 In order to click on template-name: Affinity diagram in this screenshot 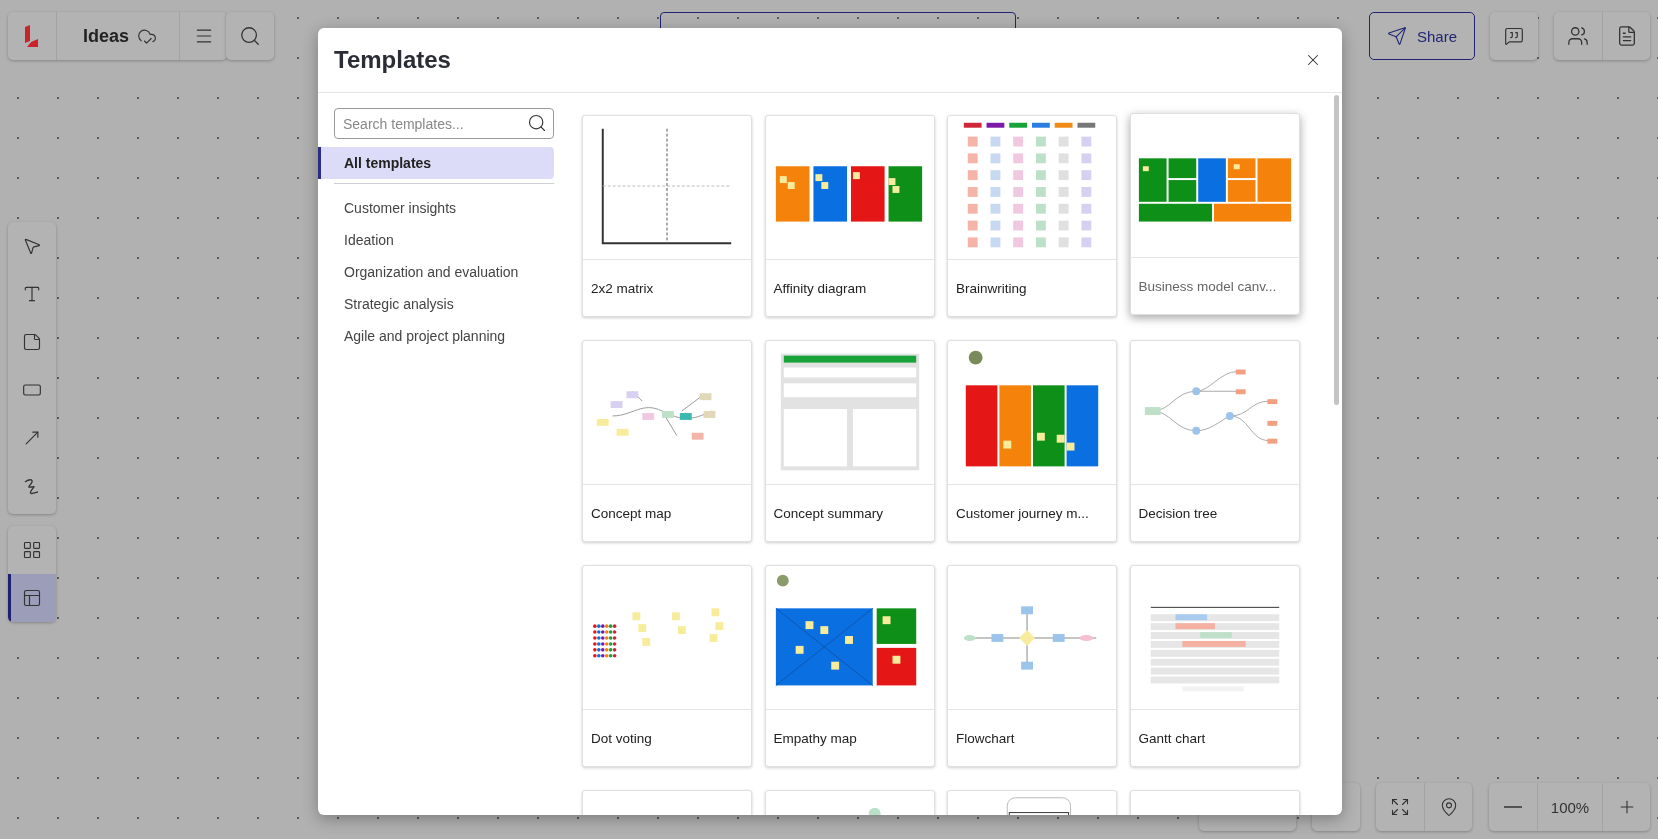, I will do `click(849, 287)`.